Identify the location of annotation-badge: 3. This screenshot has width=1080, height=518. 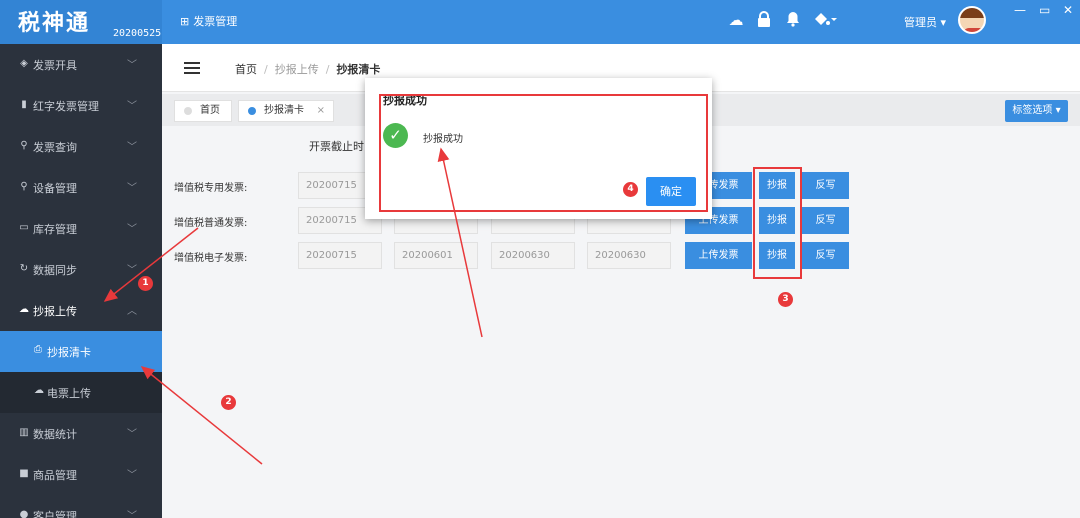
(785, 299).